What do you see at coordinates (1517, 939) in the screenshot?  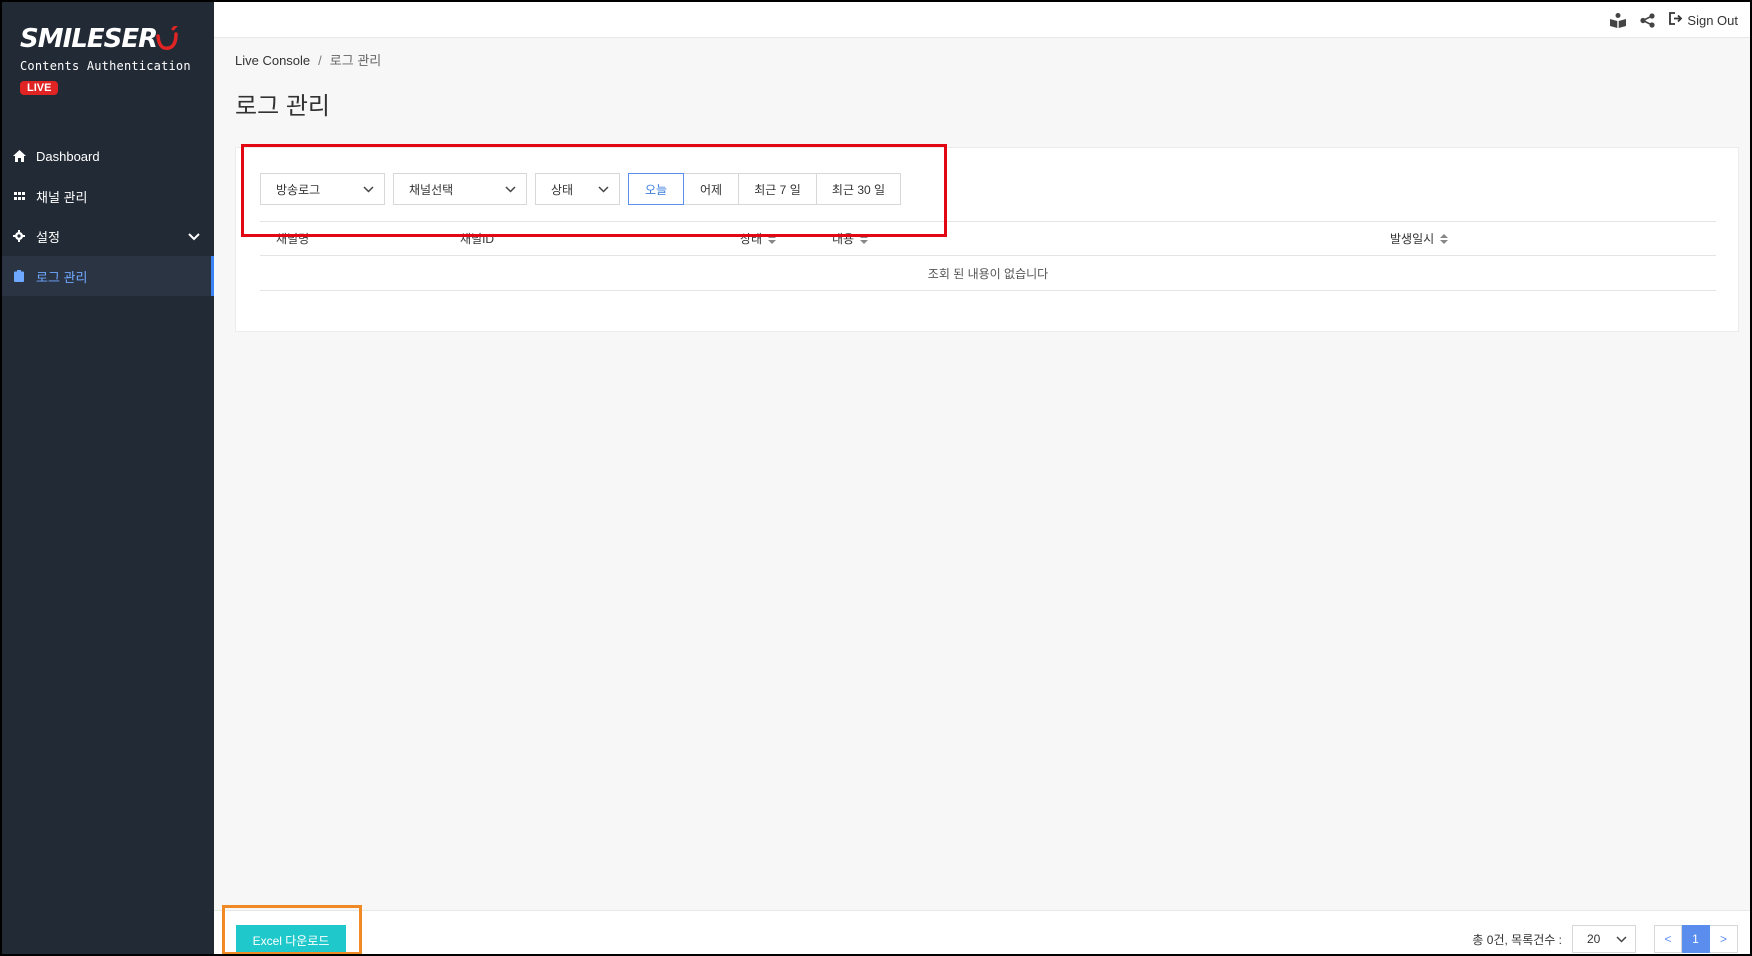 I see `total-count-label: 총 0건, 목록건수 :` at bounding box center [1517, 939].